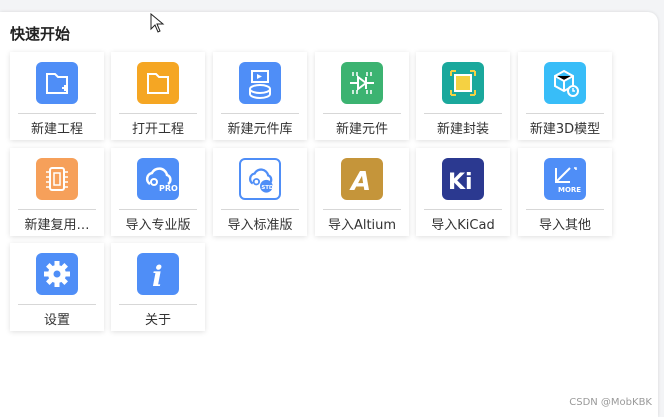 The image size is (664, 417). What do you see at coordinates (56, 320) in the screenshot?
I see `tile-label: 设置` at bounding box center [56, 320].